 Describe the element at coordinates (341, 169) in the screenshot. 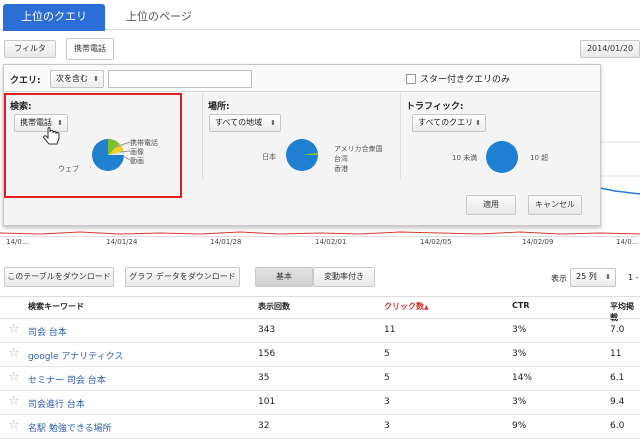

I see `pie-legend-hongkong: 香港` at that location.